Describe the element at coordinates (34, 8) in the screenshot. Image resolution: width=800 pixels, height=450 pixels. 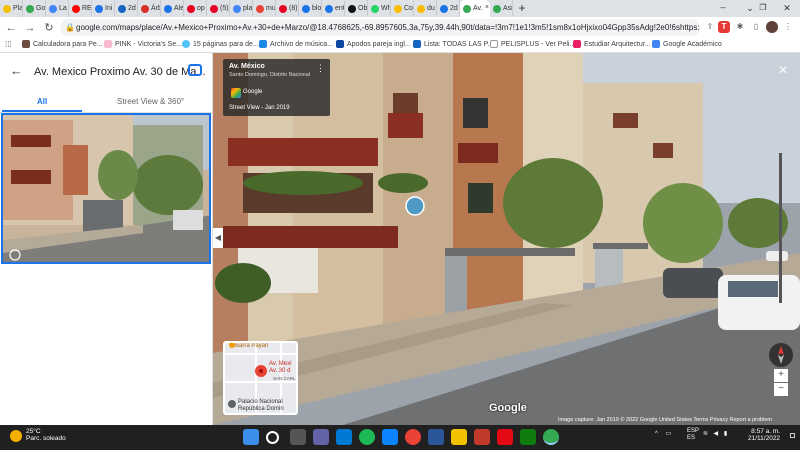
I see `browser-tab: Go` at that location.